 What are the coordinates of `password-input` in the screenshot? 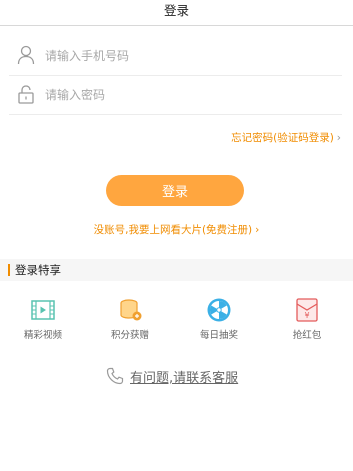 It's located at (190, 95).